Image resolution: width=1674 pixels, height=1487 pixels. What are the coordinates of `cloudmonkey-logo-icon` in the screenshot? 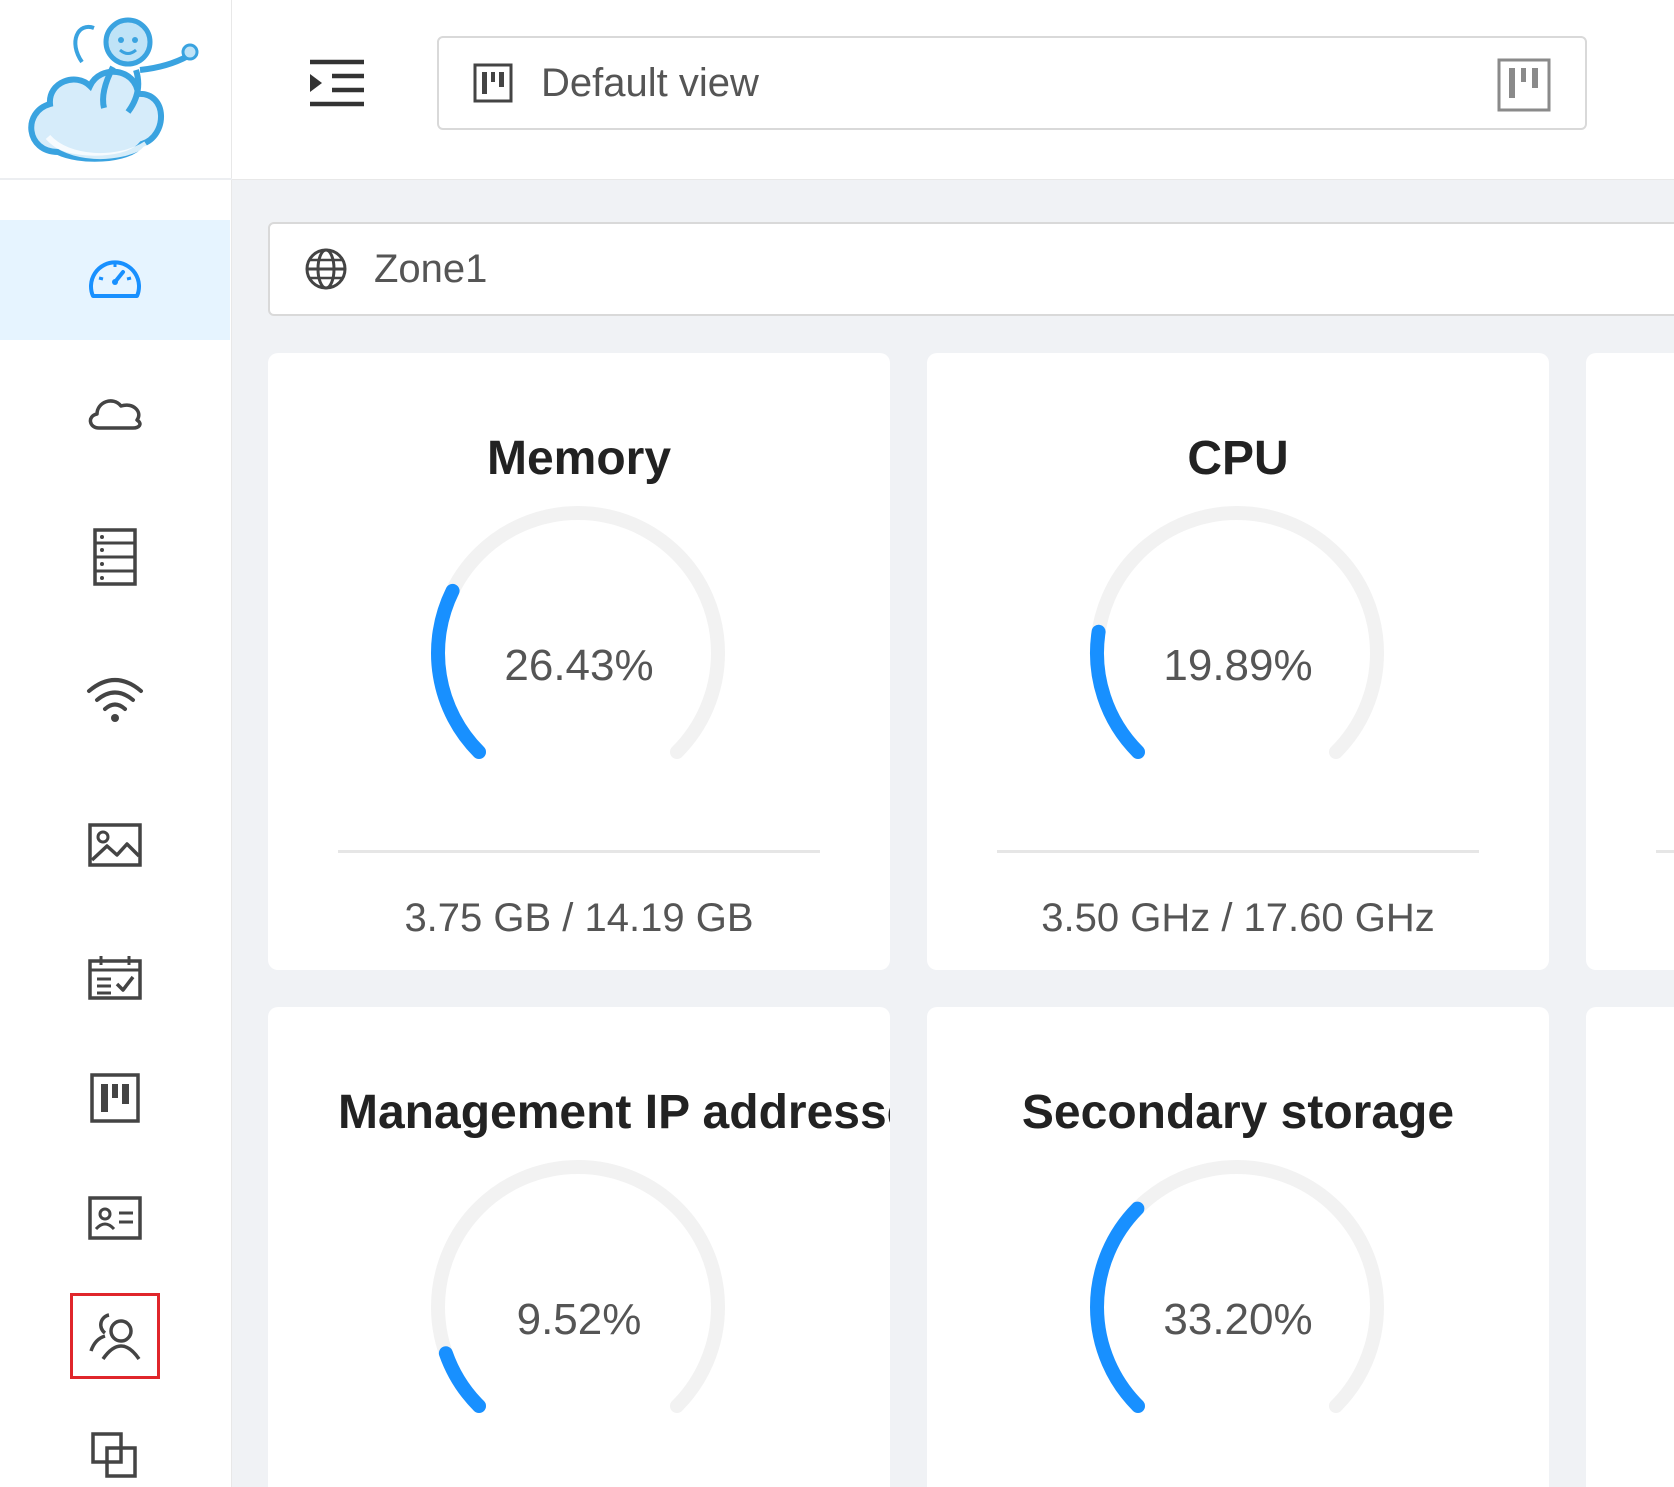 It's located at (113, 89).